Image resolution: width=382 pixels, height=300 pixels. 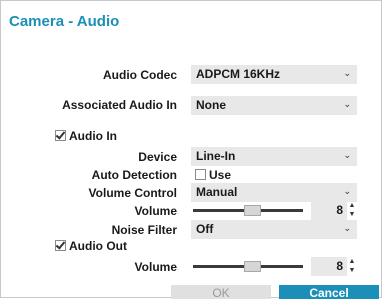 What do you see at coordinates (134, 175) in the screenshot?
I see `auto-detection-label: Auto Detection` at bounding box center [134, 175].